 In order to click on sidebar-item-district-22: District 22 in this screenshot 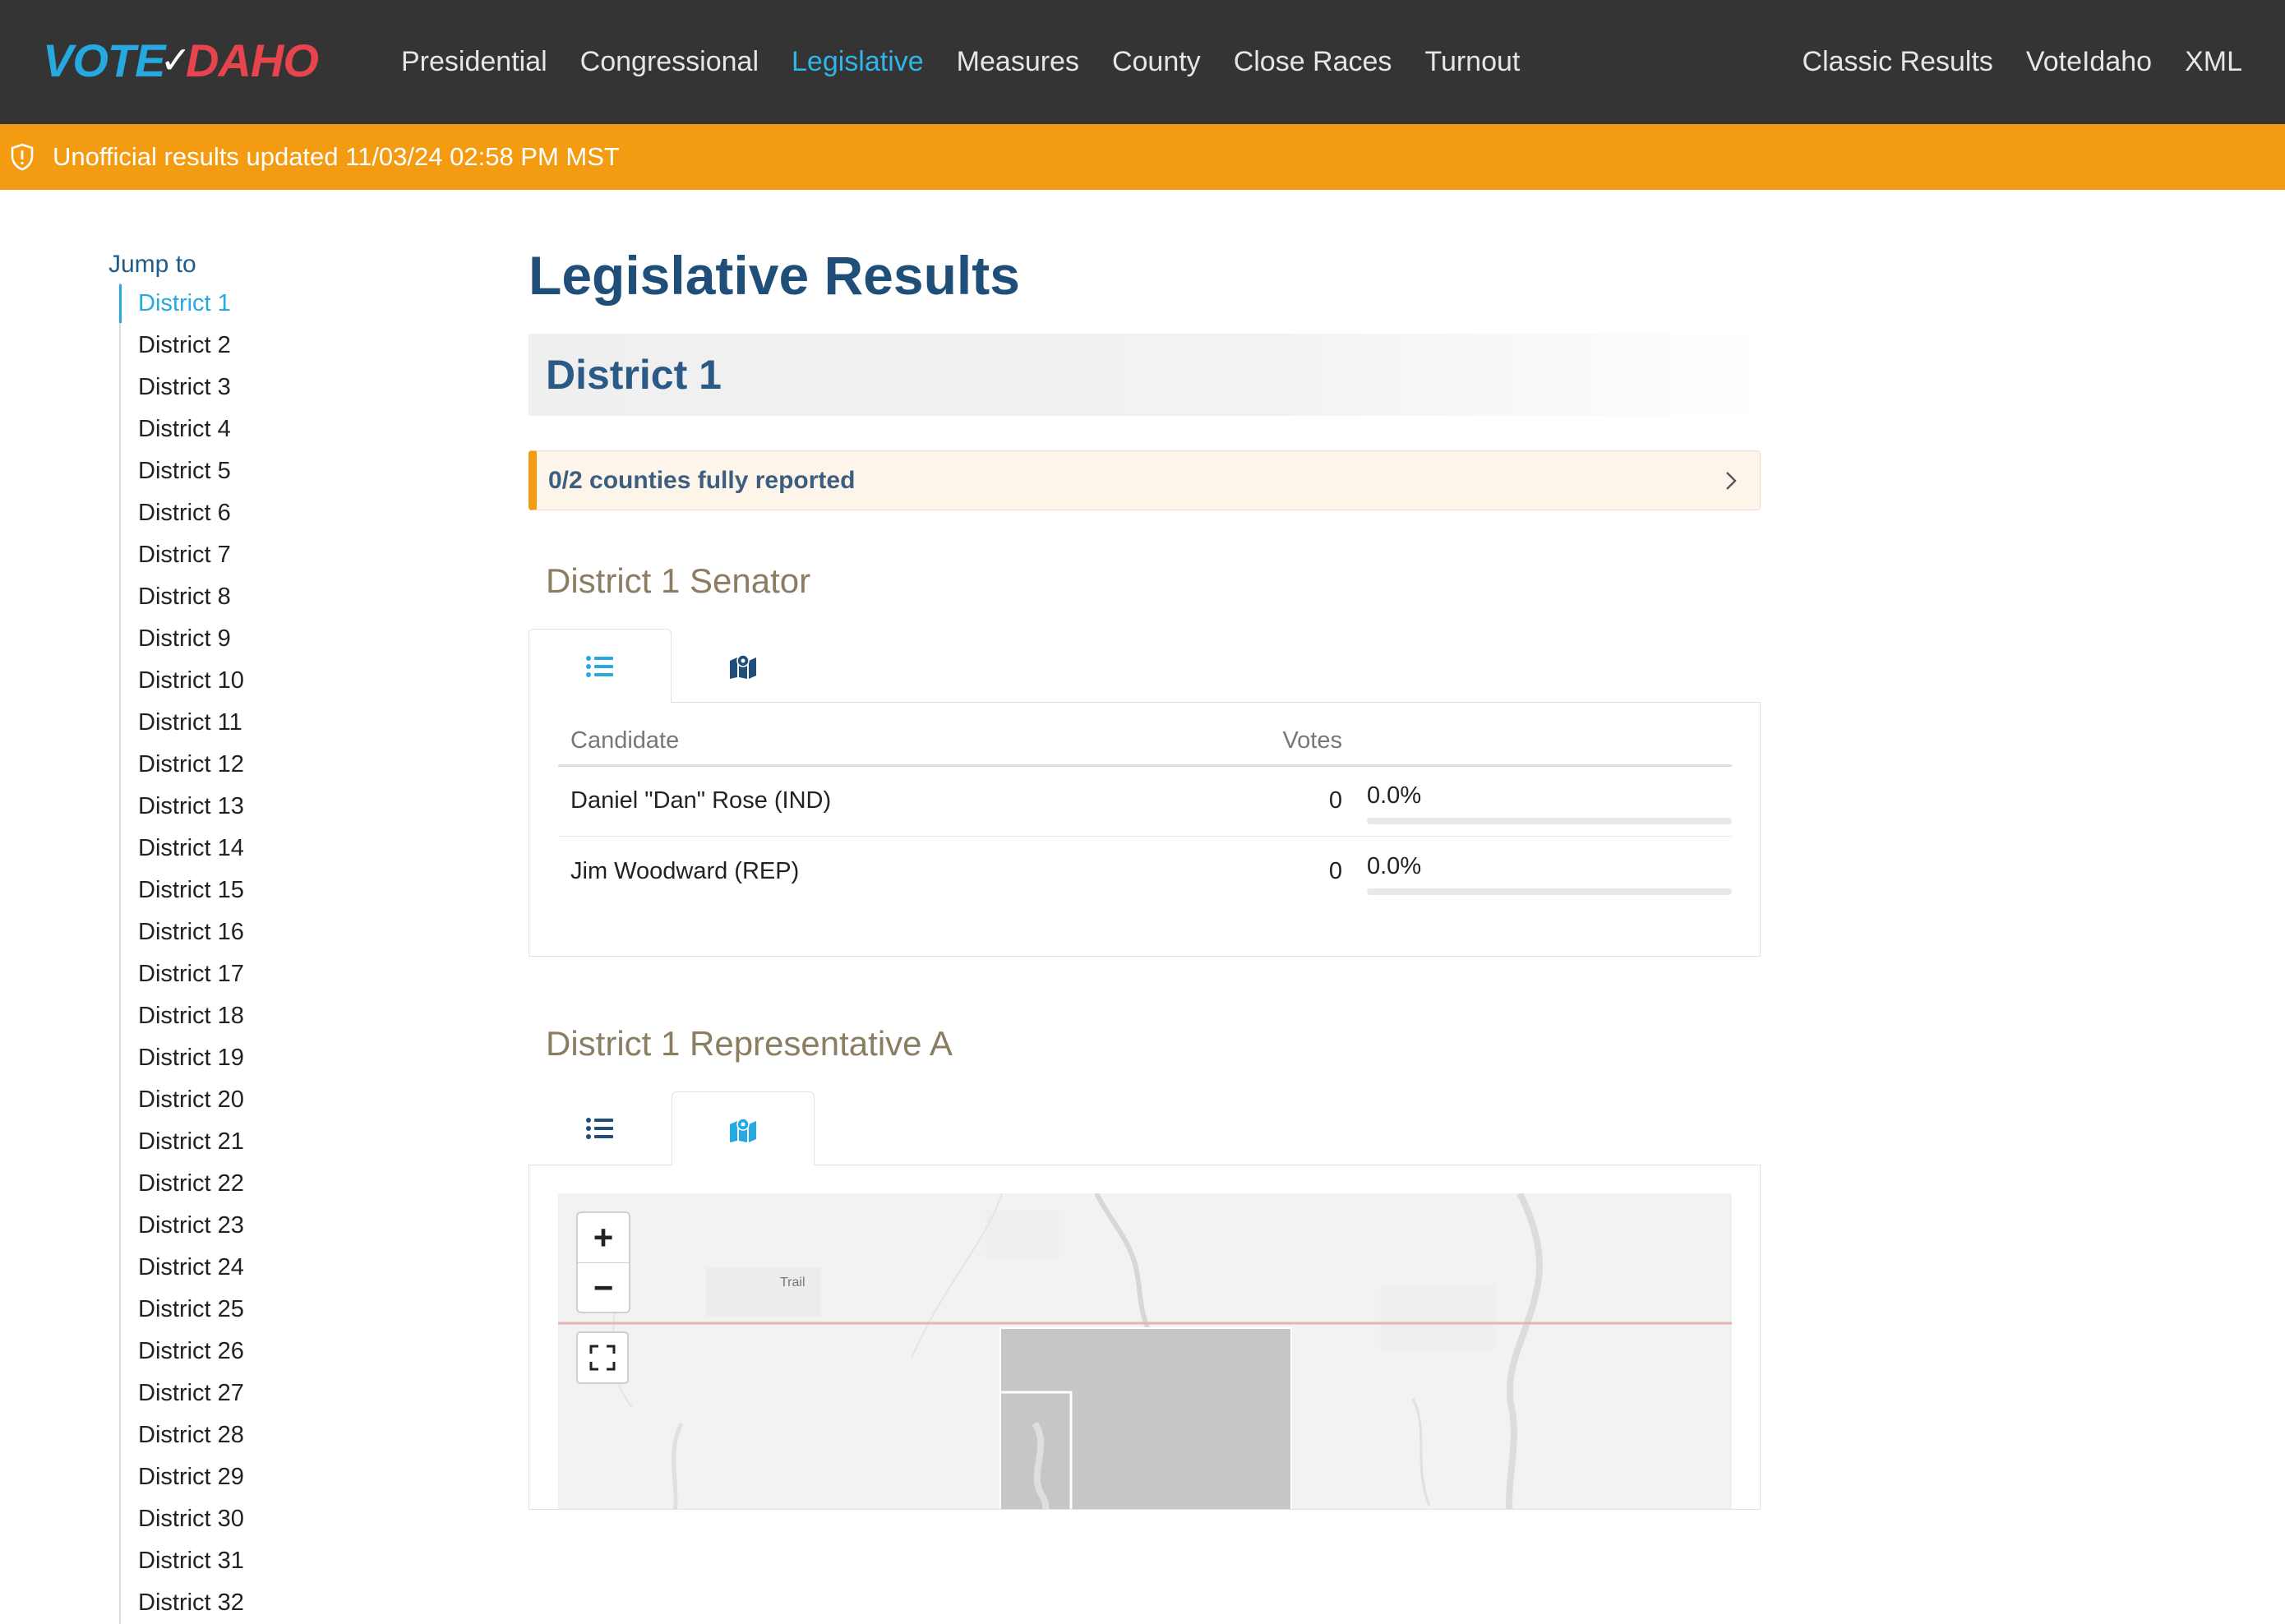, I will do `click(287, 1184)`.